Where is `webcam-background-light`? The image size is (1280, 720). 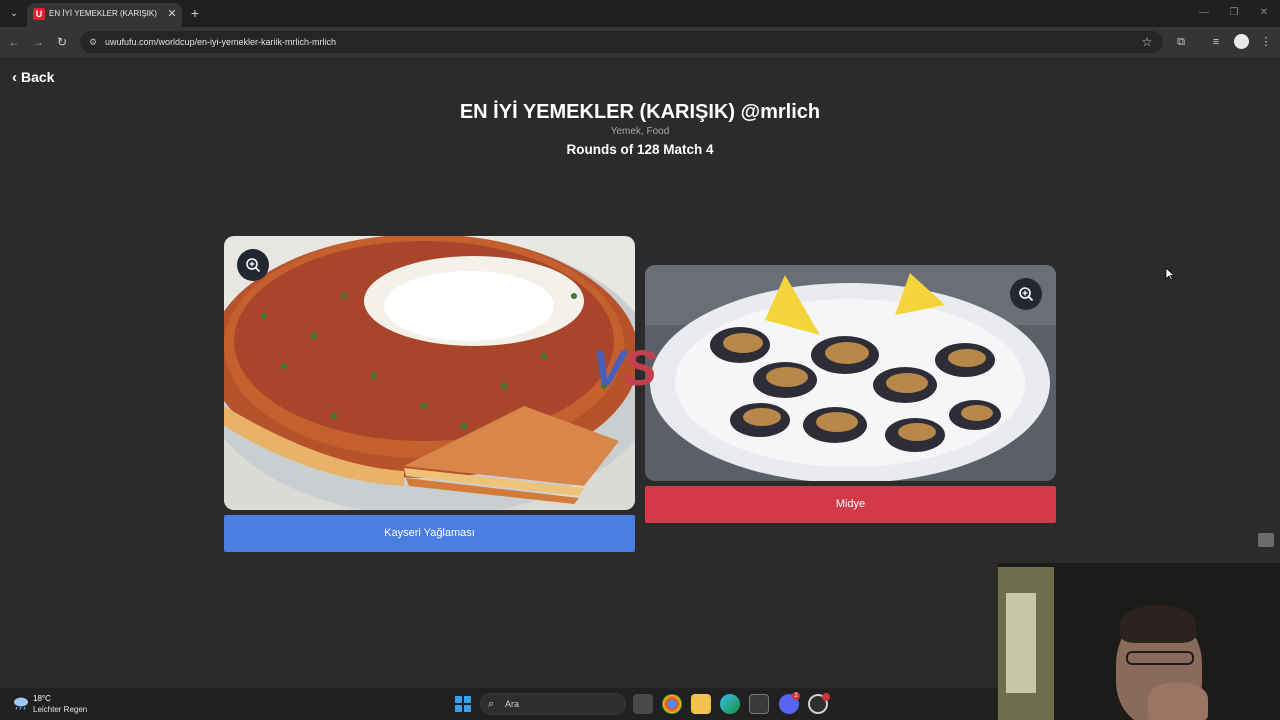 webcam-background-light is located at coordinates (1021, 643).